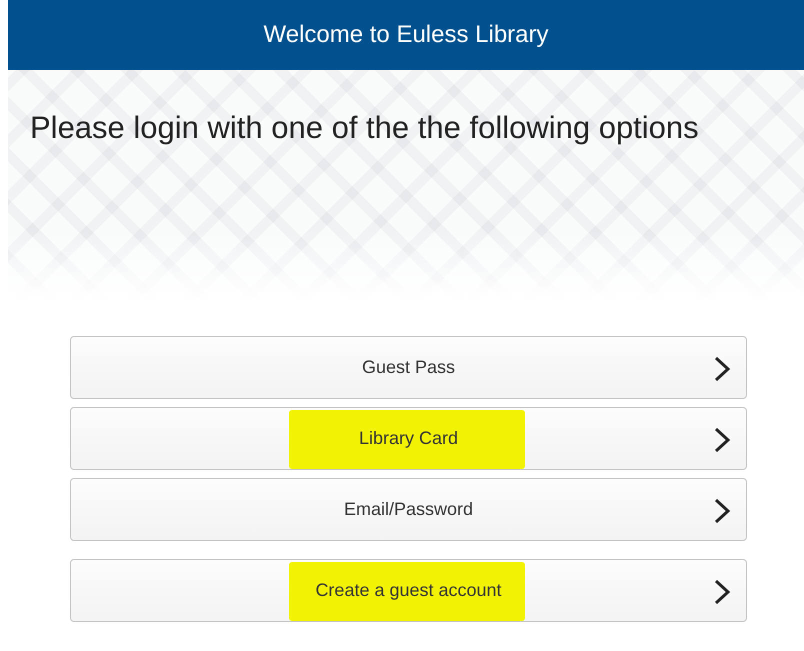  I want to click on header-title: Welcome to Euless Library, so click(406, 35).